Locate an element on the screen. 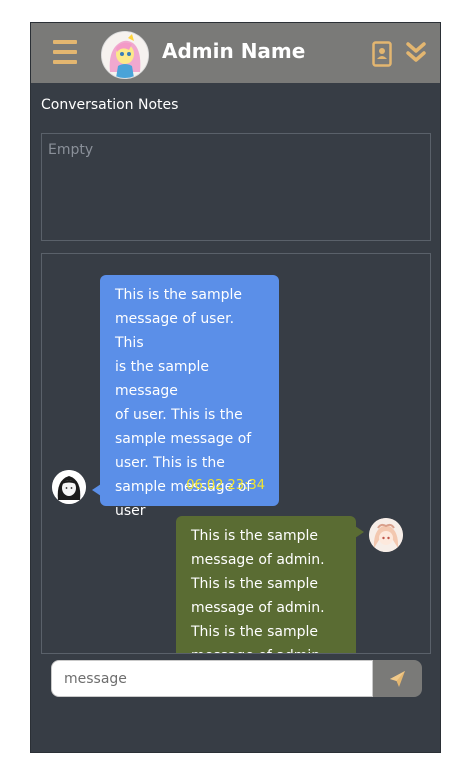 Image resolution: width=458 pixels, height=761 pixels. notes-field: Empty is located at coordinates (236, 187).